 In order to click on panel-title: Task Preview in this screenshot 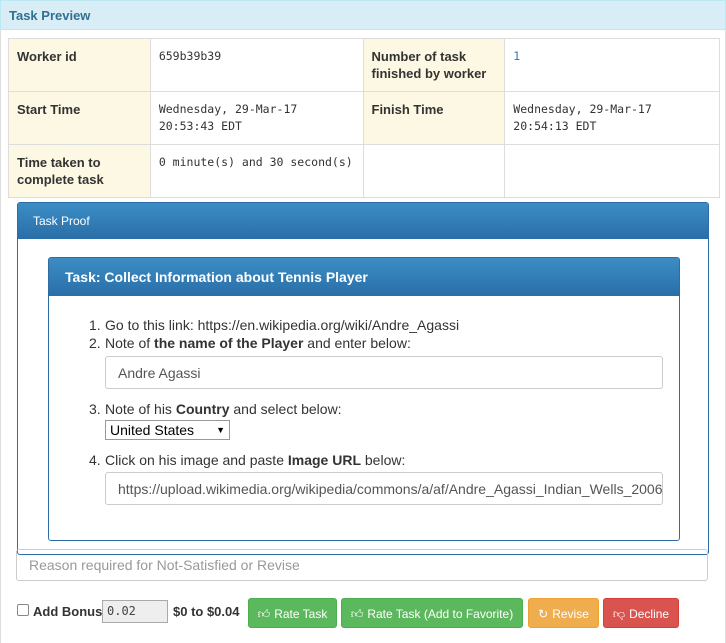, I will do `click(363, 15)`.